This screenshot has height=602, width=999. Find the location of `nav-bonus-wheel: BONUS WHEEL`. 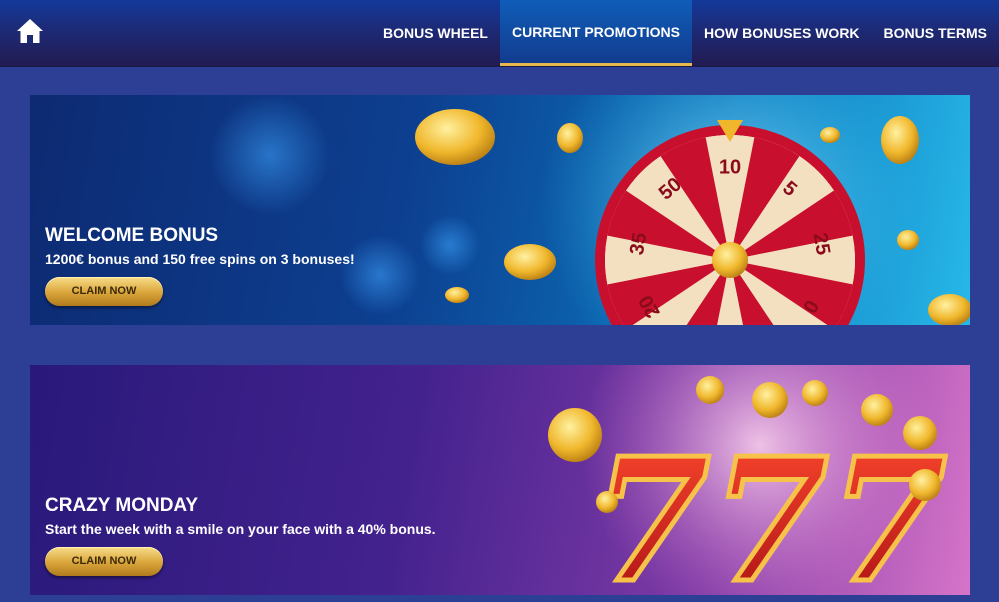

nav-bonus-wheel: BONUS WHEEL is located at coordinates (435, 33).